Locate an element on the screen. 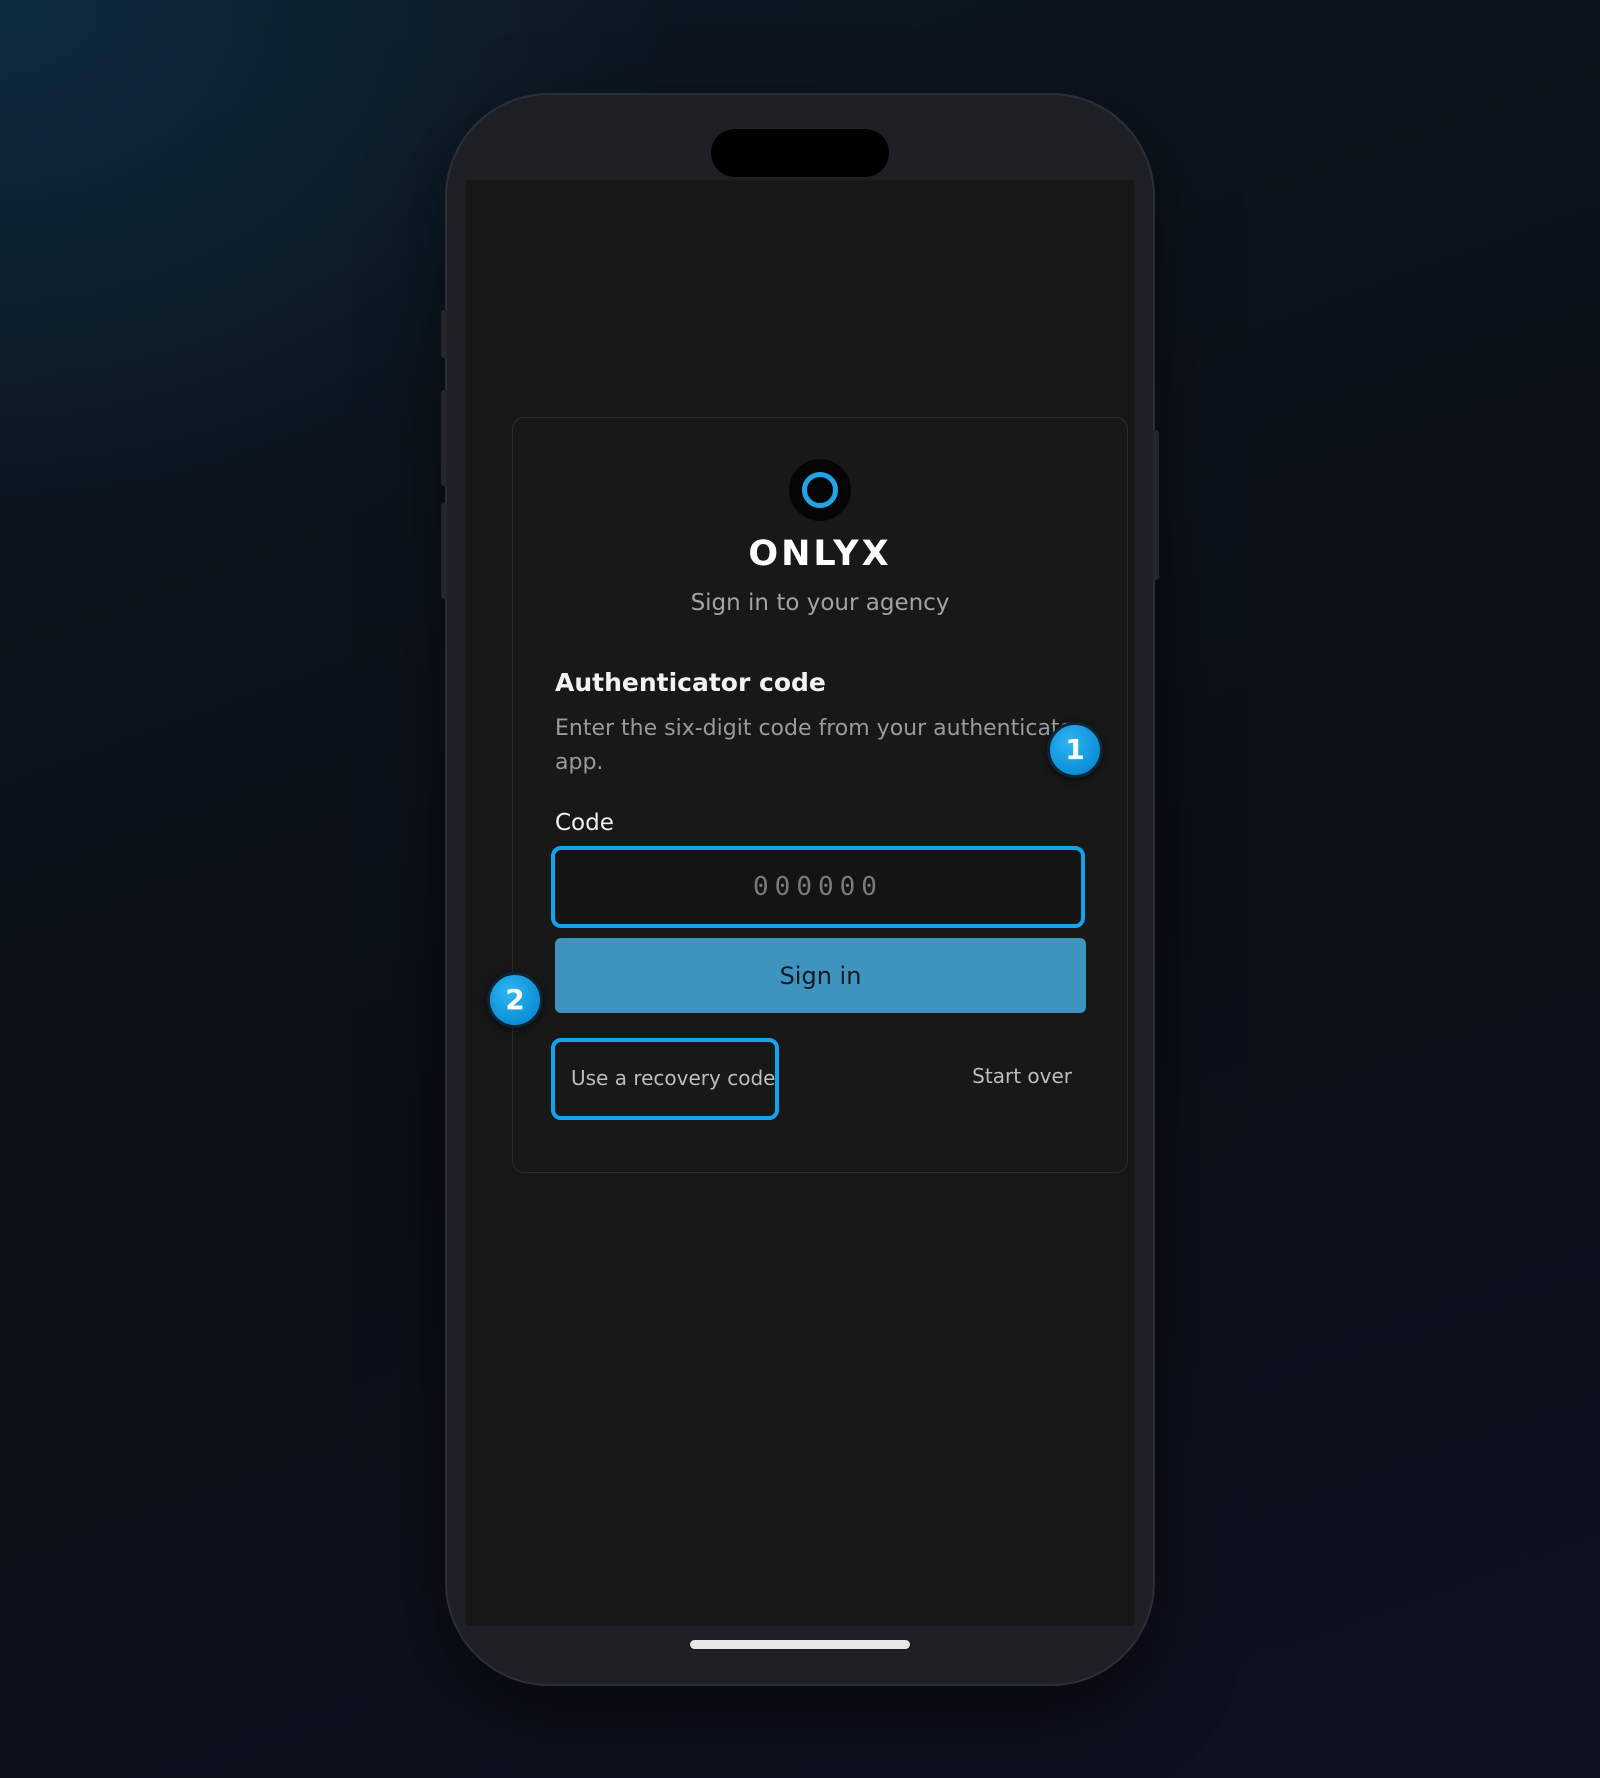 This screenshot has height=1778, width=1600. code-input is located at coordinates (818, 887).